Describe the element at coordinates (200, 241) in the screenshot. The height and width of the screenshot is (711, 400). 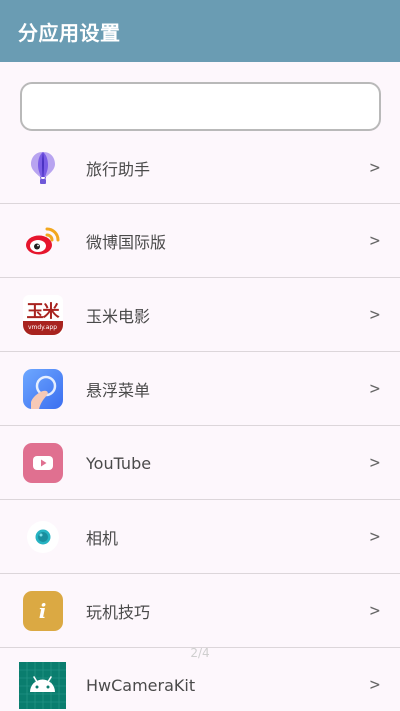
I see `list-item-weibo: 微博国际版 >` at that location.